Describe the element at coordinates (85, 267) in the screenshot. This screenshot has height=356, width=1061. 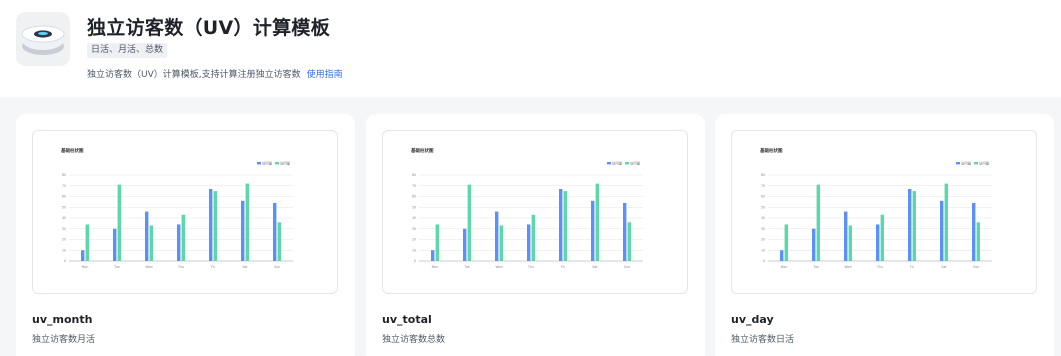
I see `x-tick-label: Mon` at that location.